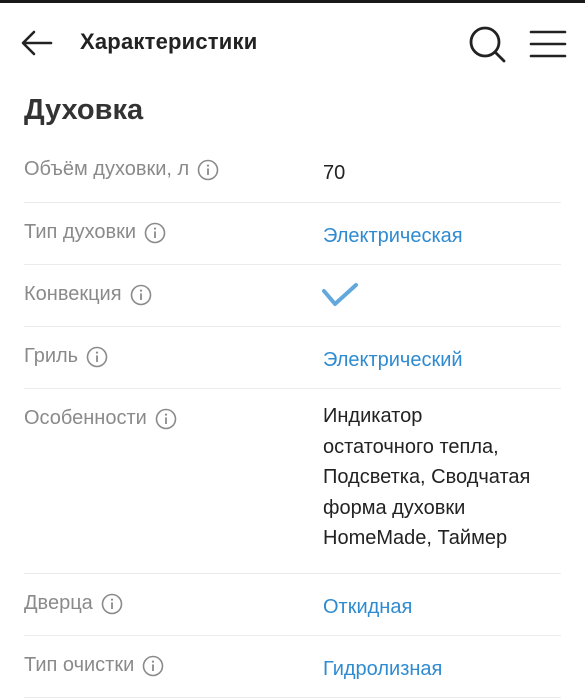 The width and height of the screenshot is (585, 699). Describe the element at coordinates (292, 358) in the screenshot. I see `spec-row-grill: Гриль Электрический` at that location.